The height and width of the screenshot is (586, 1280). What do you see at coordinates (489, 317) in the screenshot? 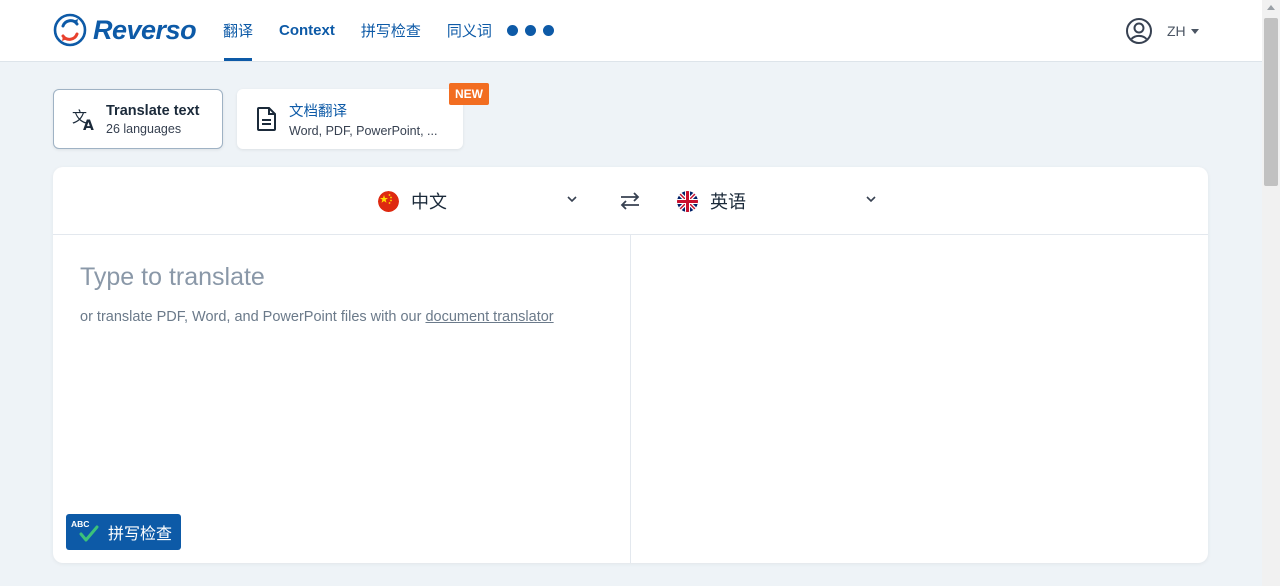
I see `document-translator-link: document translator` at bounding box center [489, 317].